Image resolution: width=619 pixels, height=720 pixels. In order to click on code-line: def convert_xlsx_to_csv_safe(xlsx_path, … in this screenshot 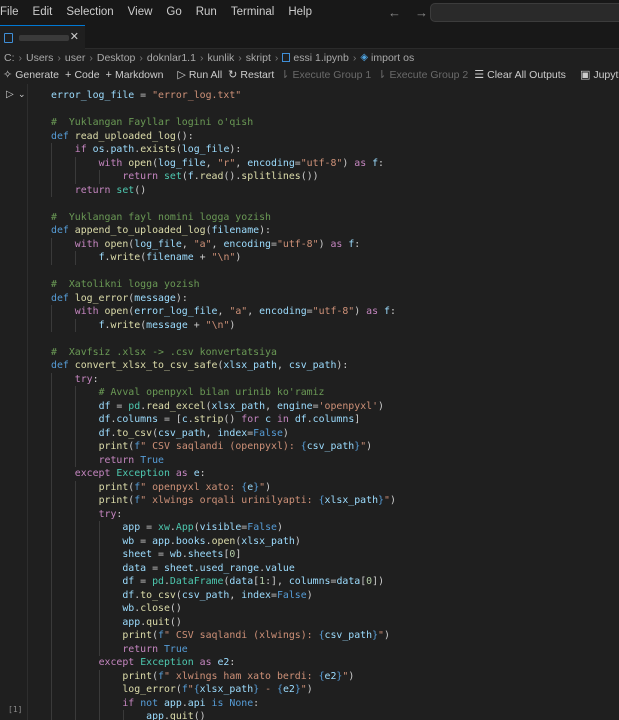, I will do `click(223, 366)`.